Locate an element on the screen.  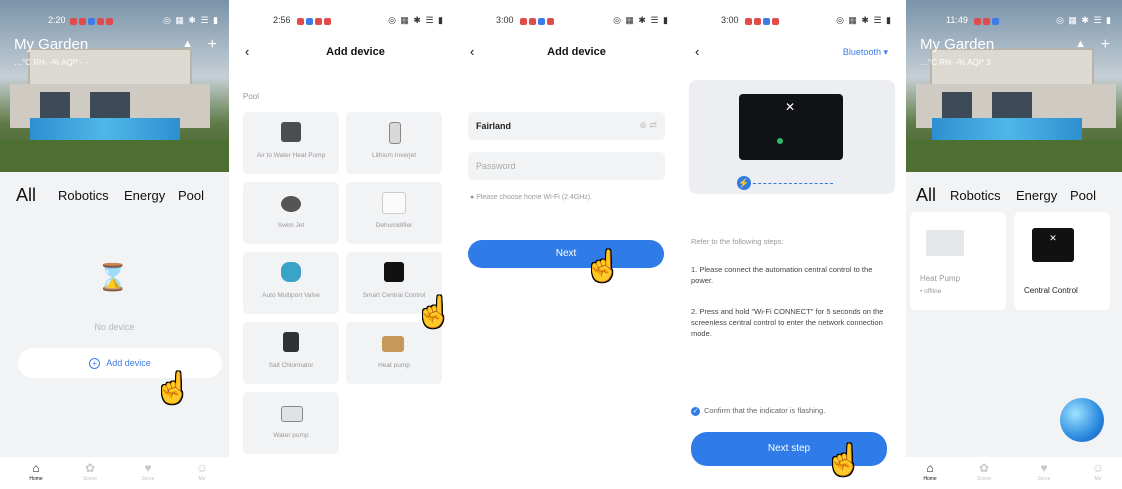
device-card-dehumidifier: Dehumidifier is located at coordinates (394, 213).